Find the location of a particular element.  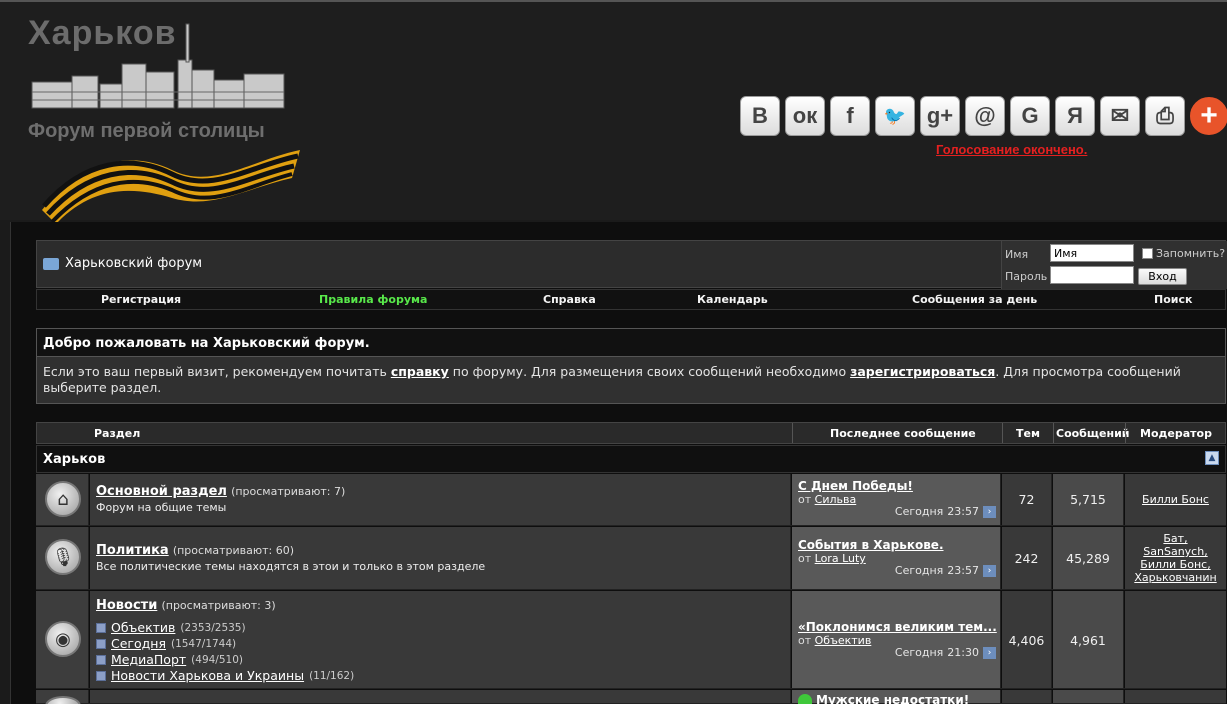

odnoklassniki-share-button: ок is located at coordinates (805, 116).